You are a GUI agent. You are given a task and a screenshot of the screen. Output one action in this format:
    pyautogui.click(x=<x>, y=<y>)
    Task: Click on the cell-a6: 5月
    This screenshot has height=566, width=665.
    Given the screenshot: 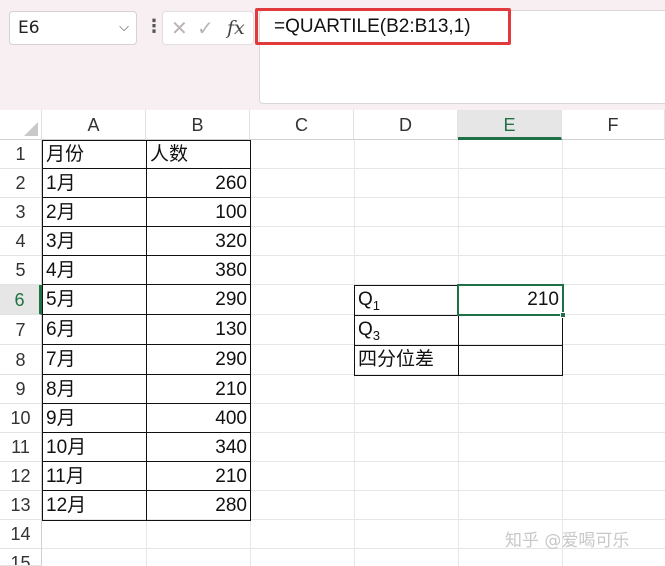 What is the action you would take?
    pyautogui.click(x=94, y=300)
    